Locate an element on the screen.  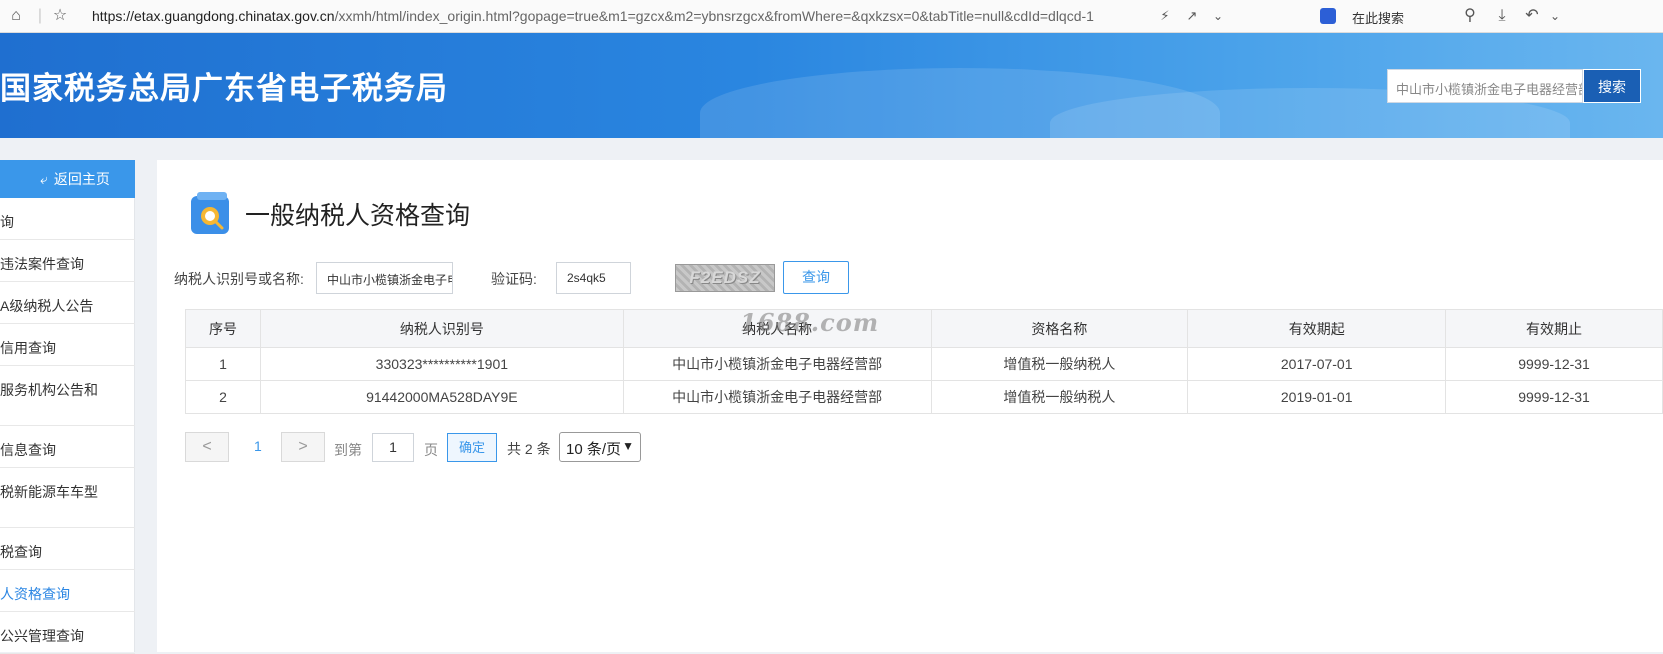
sidebar-item: 信用查询 is located at coordinates (67, 345).